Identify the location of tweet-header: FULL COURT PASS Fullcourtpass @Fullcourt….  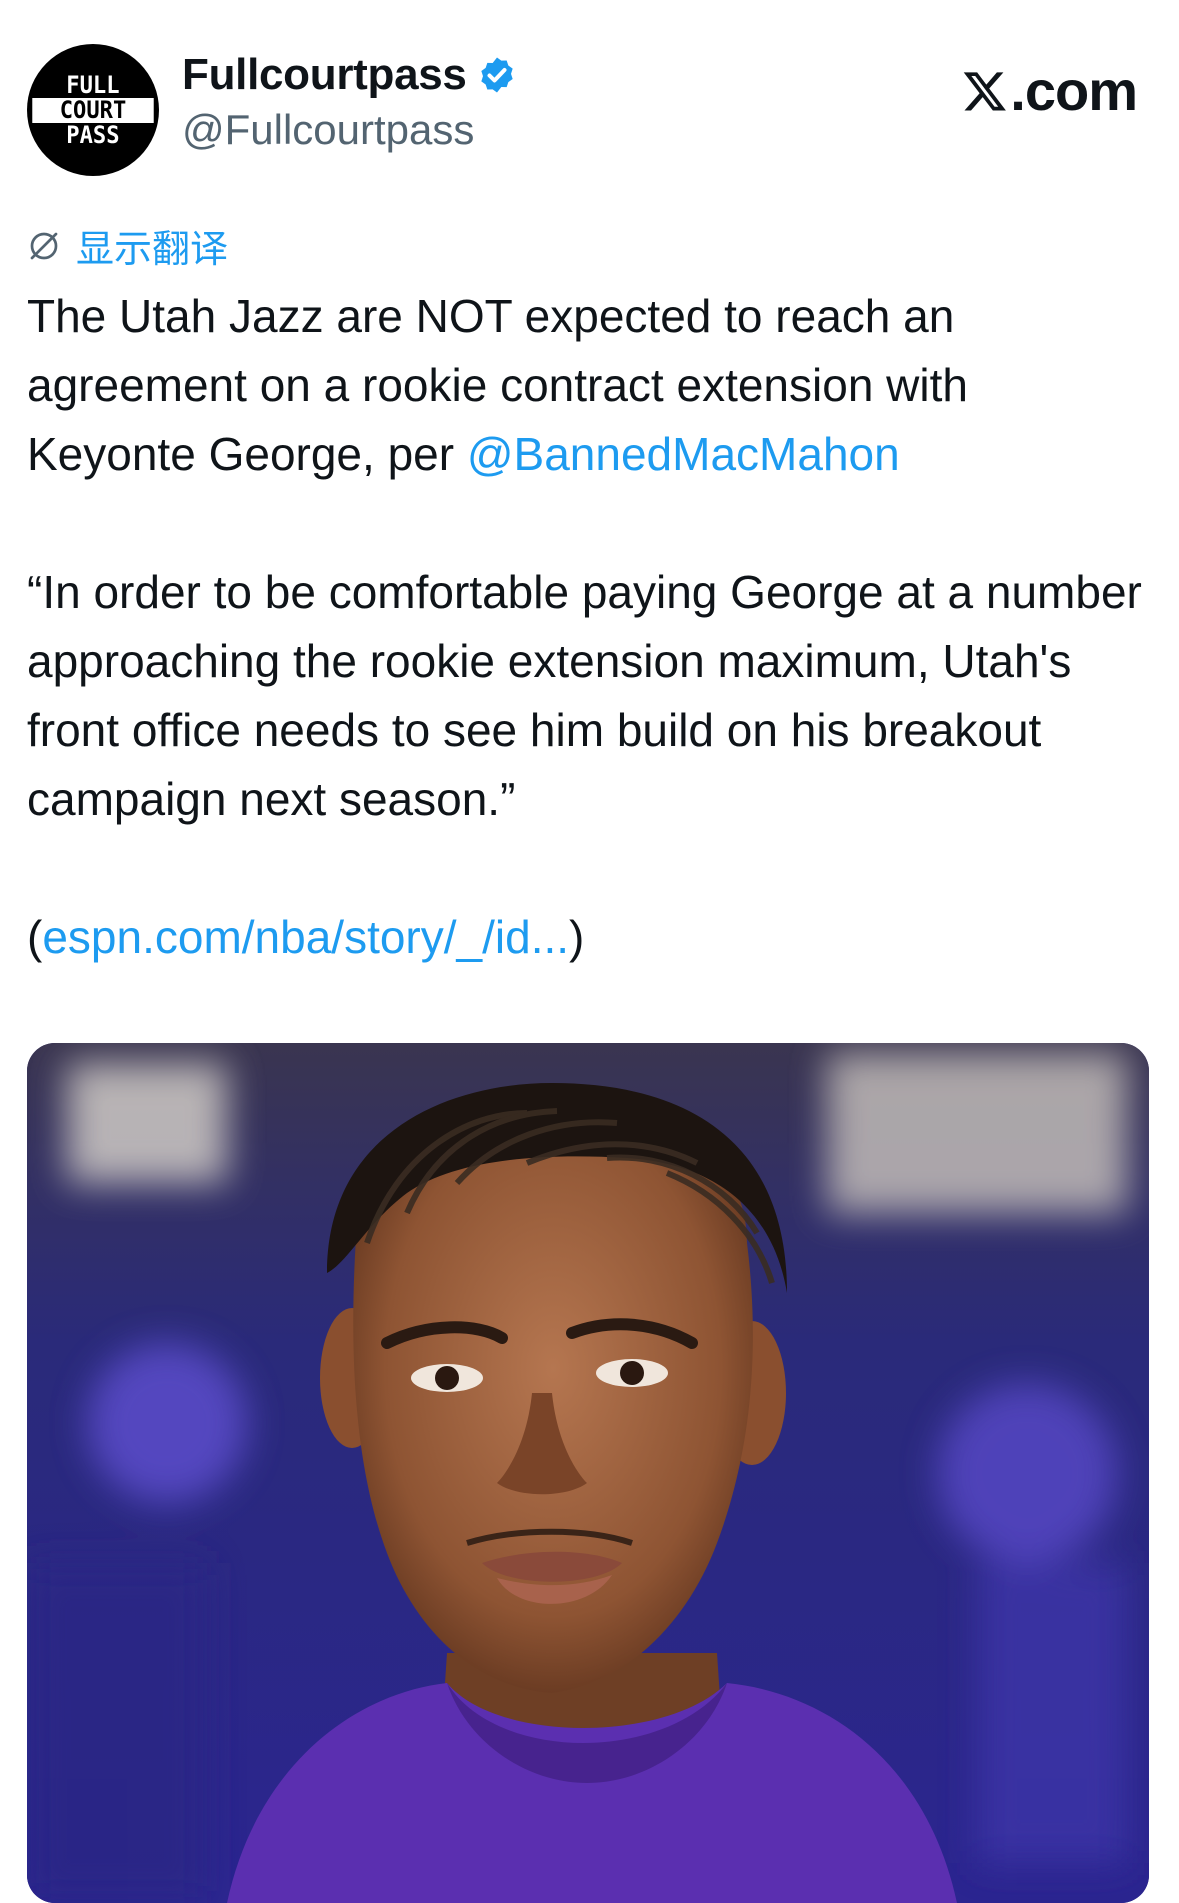
(592, 112).